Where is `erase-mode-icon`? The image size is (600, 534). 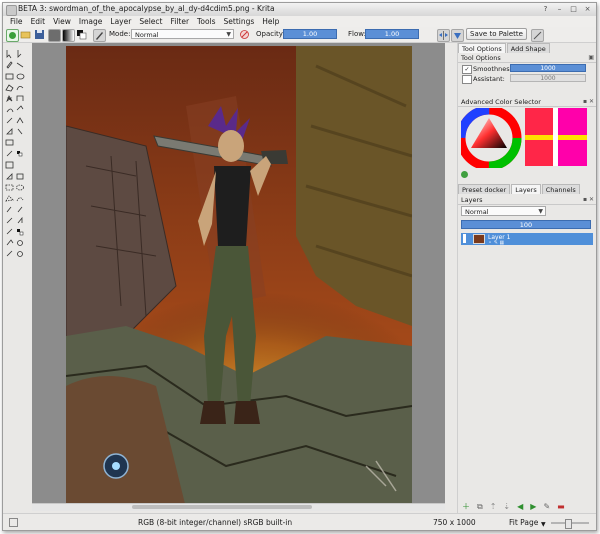 erase-mode-icon is located at coordinates (244, 34).